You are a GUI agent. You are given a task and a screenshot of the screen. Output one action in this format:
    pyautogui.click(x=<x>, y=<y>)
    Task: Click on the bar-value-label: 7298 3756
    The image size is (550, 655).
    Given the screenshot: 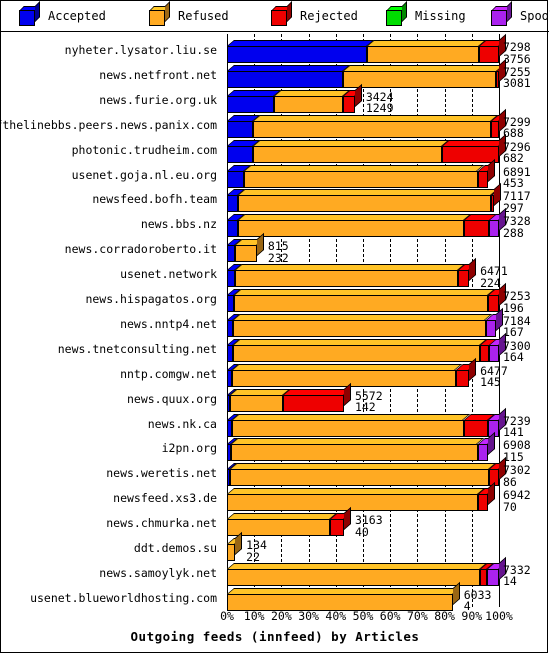 What is the action you would take?
    pyautogui.click(x=517, y=53)
    